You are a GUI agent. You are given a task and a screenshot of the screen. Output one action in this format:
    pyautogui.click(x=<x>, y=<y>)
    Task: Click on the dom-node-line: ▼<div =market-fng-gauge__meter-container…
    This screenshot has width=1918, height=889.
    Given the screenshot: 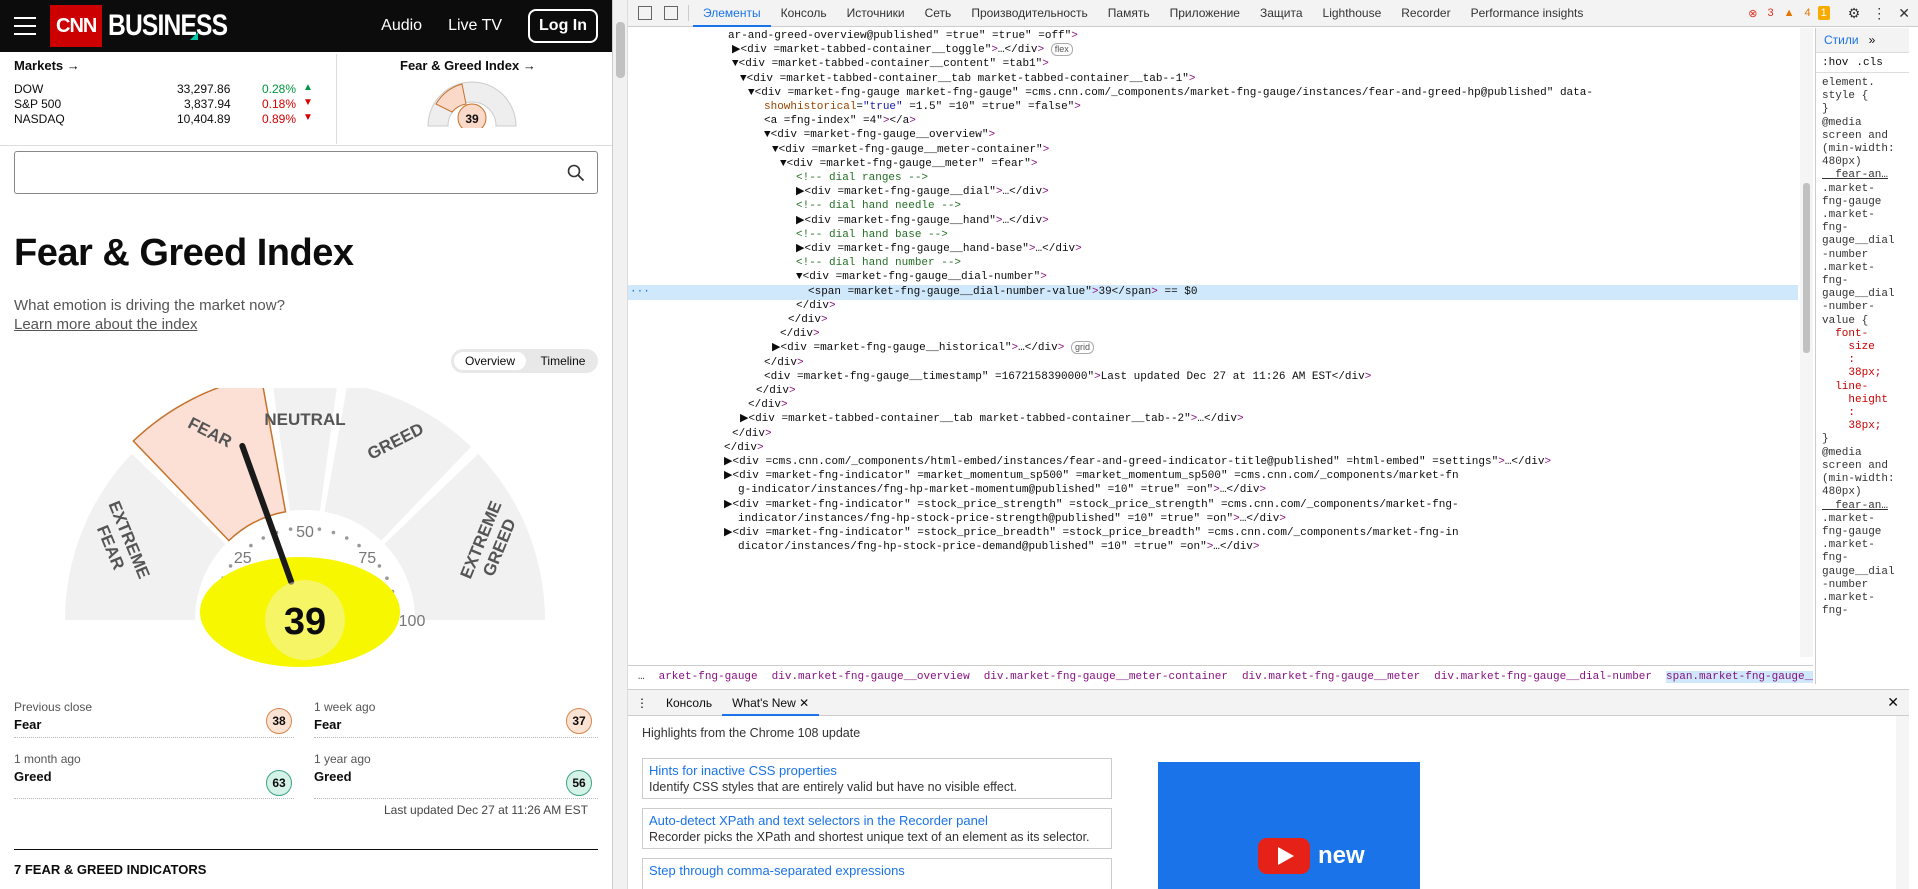 What is the action you would take?
    pyautogui.click(x=910, y=150)
    